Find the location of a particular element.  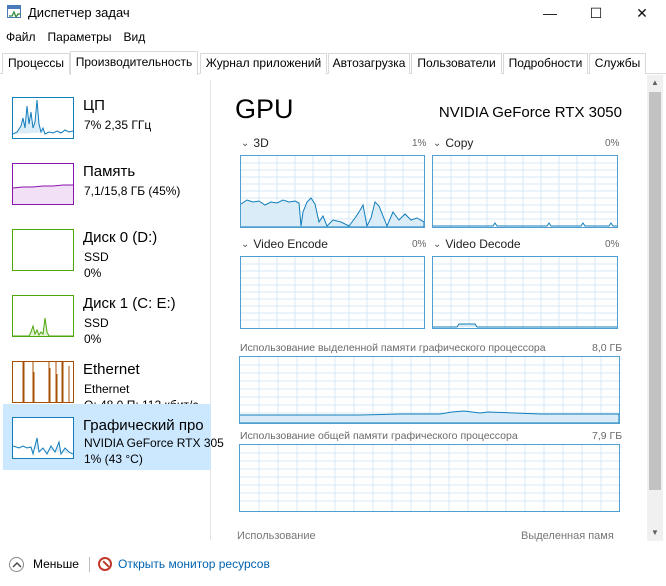

disk1-title: Диск 1 (C: E:) is located at coordinates (129, 303).